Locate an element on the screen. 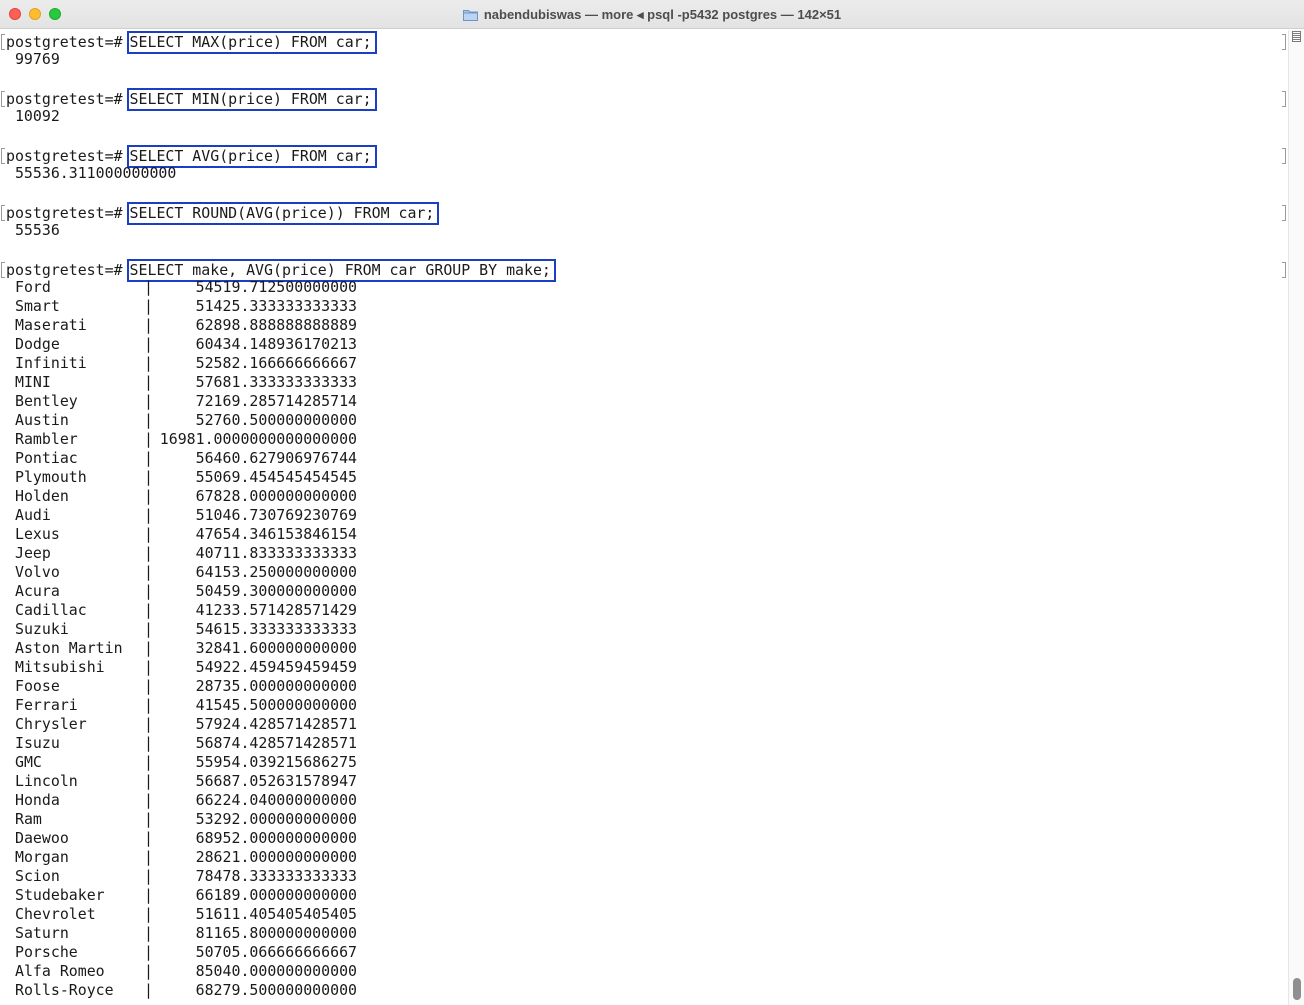 The height and width of the screenshot is (1005, 1304). avg-price-cell: 57681.333333333333 is located at coordinates (276, 382).